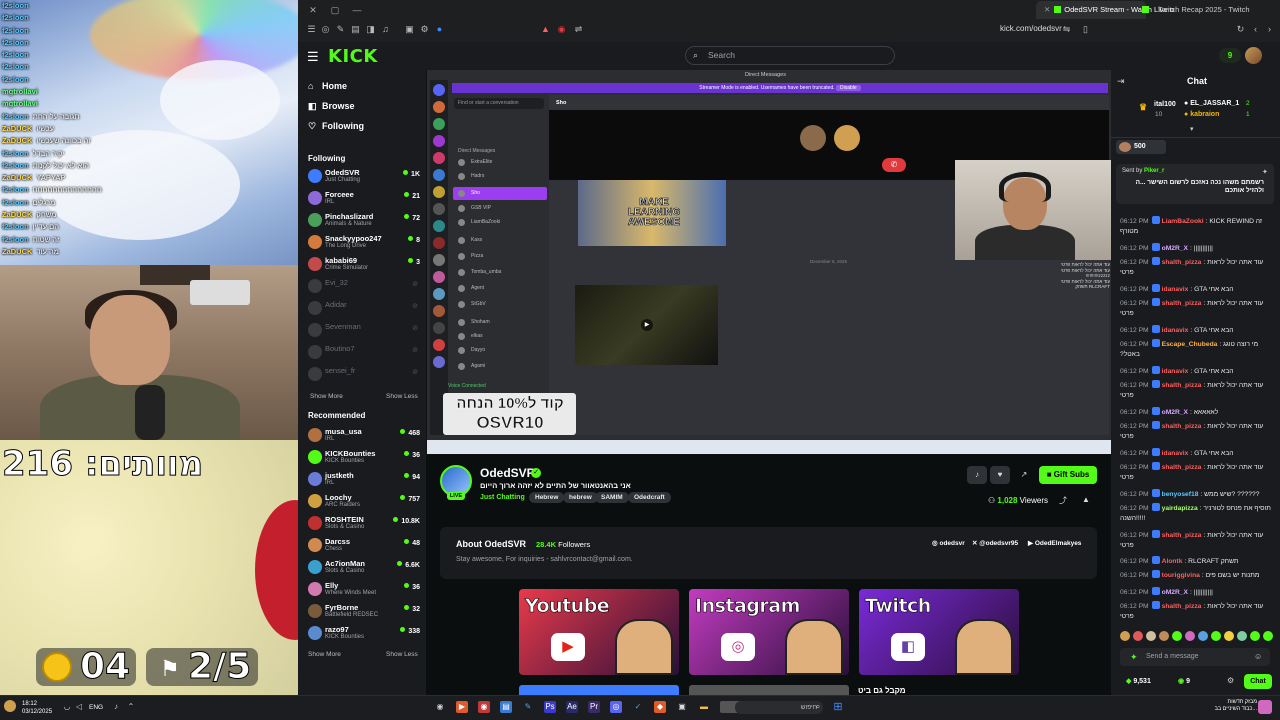 Image resolution: width=1280 pixels, height=720 pixels. What do you see at coordinates (363, 436) in the screenshot?
I see `recommended-item: musa_usa IRL 468` at bounding box center [363, 436].